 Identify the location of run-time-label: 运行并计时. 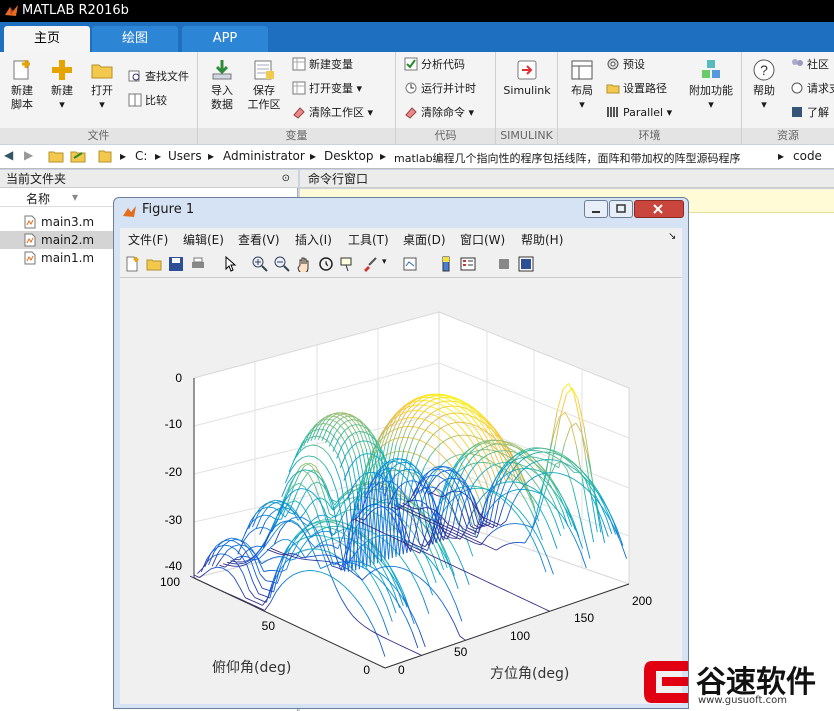
(448, 88).